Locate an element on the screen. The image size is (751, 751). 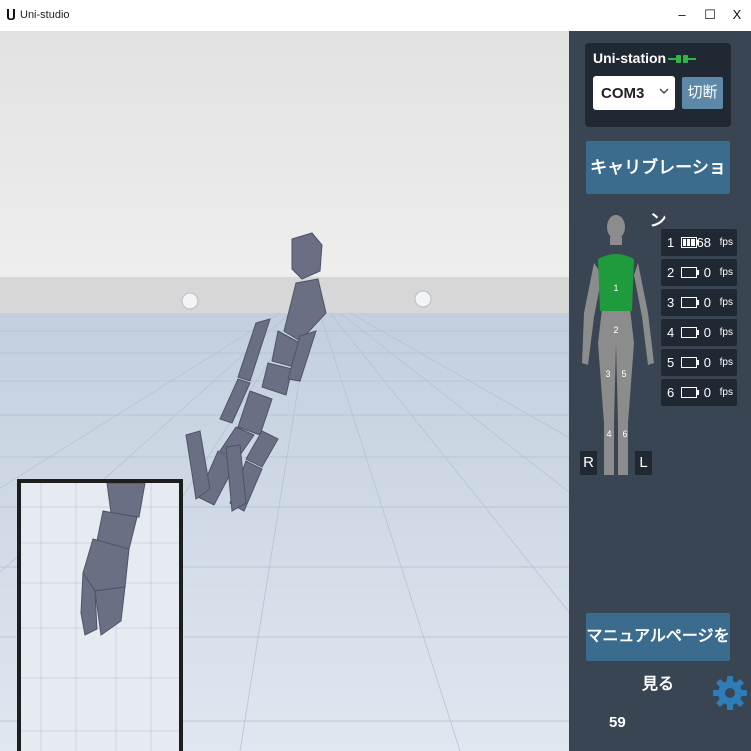
com-port-select: COM3 is located at coordinates (634, 93).